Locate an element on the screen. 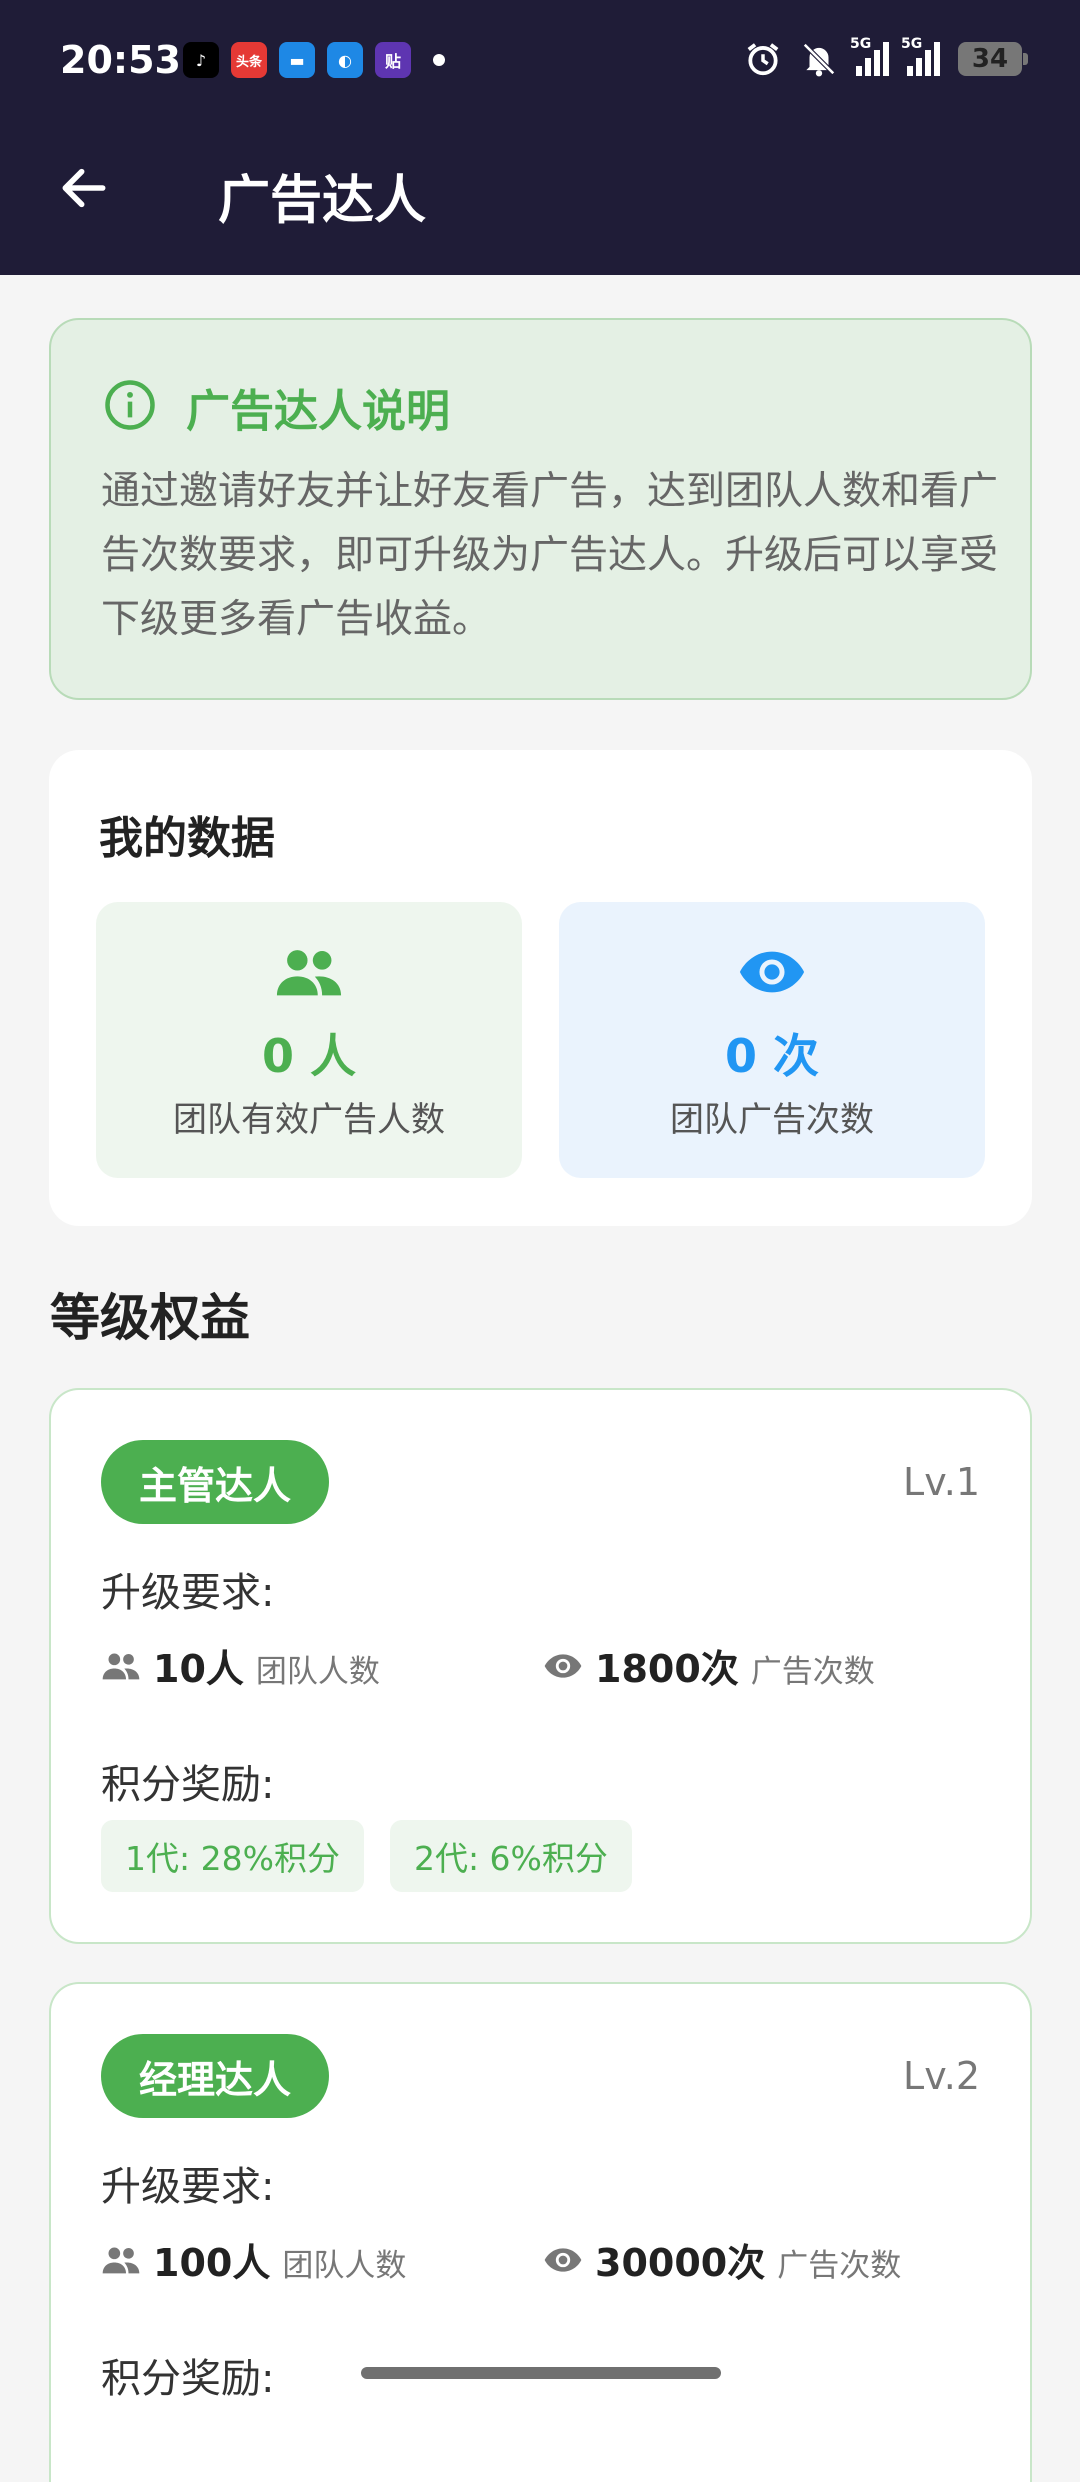  notification-dot-icon is located at coordinates (439, 60).